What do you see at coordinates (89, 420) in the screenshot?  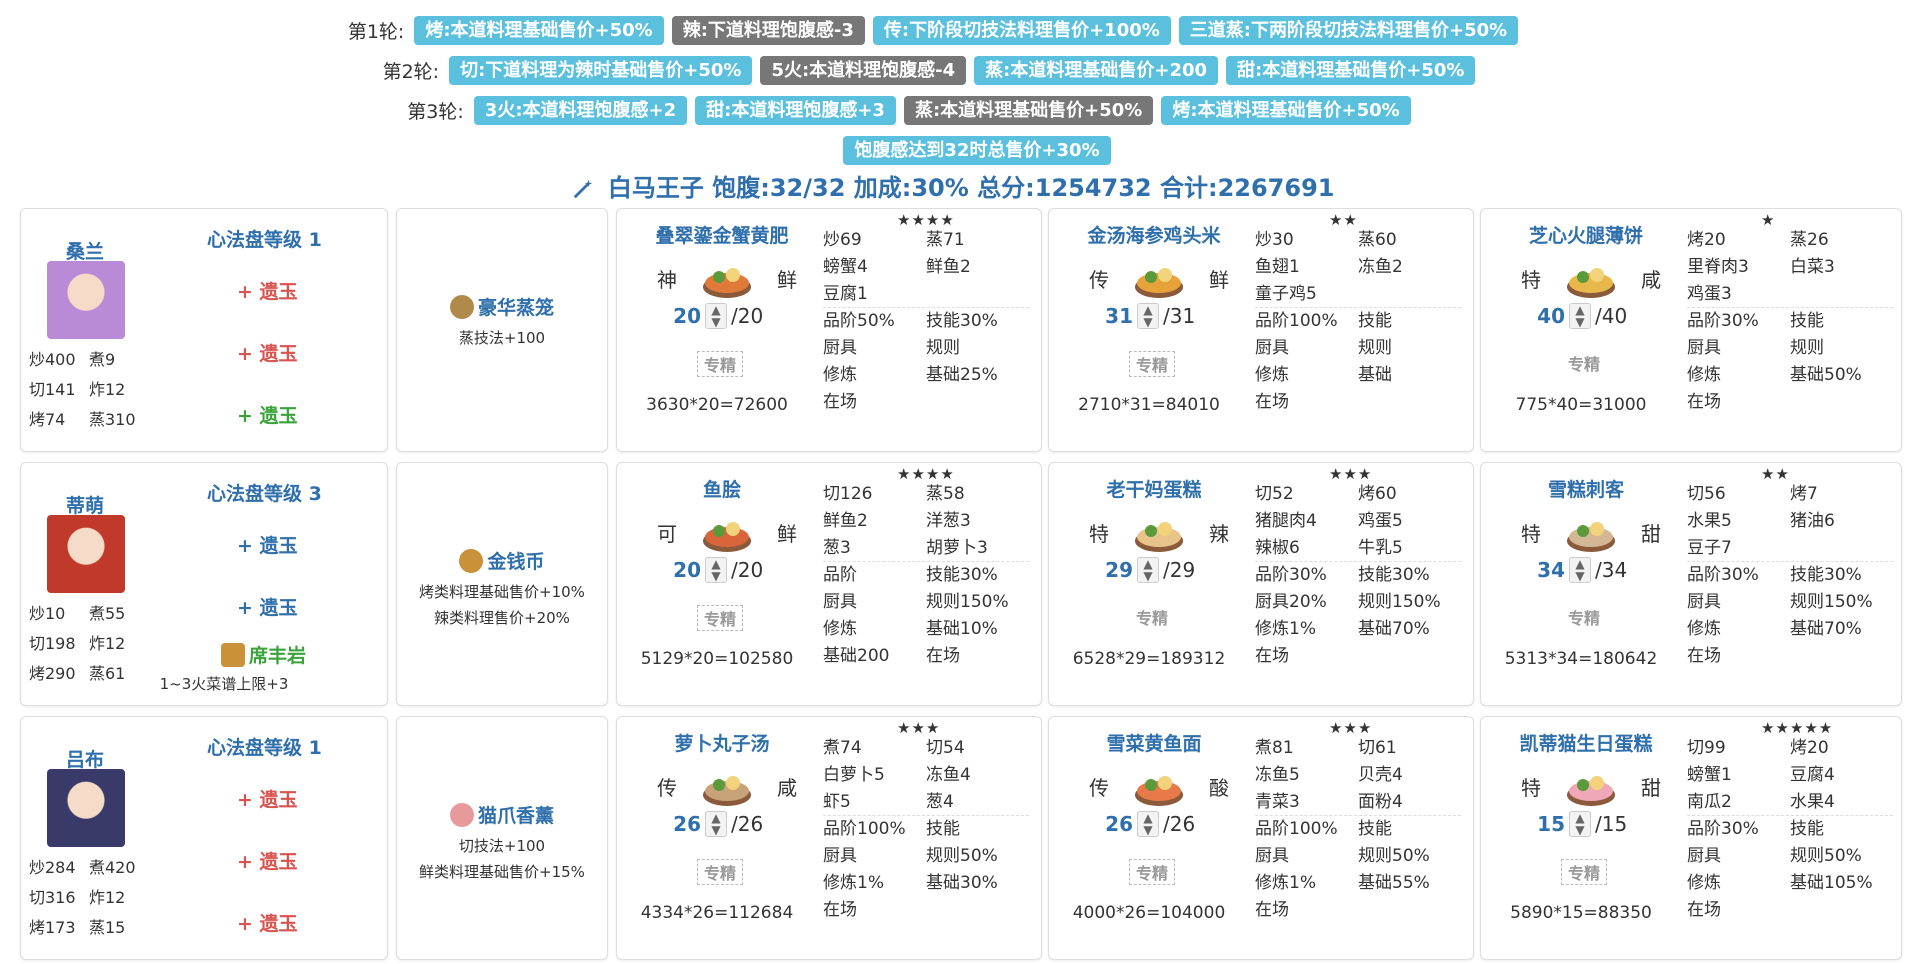 I see `stat-line: 烤74 蒸310` at bounding box center [89, 420].